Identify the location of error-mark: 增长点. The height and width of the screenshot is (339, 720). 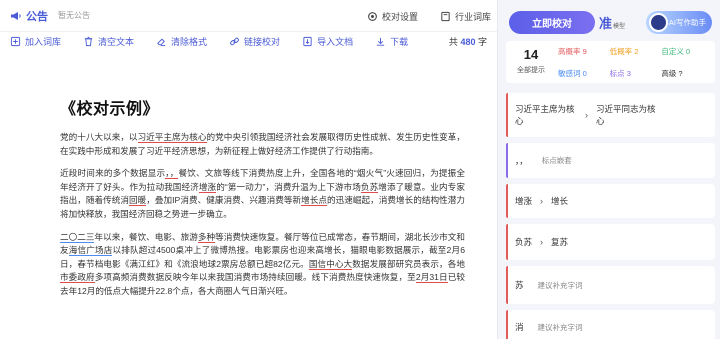
(314, 201).